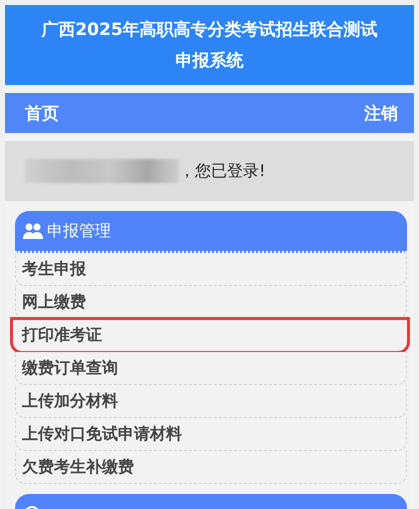 The height and width of the screenshot is (509, 419). I want to click on menu-item: 上传对口免试申请材料, so click(211, 434).